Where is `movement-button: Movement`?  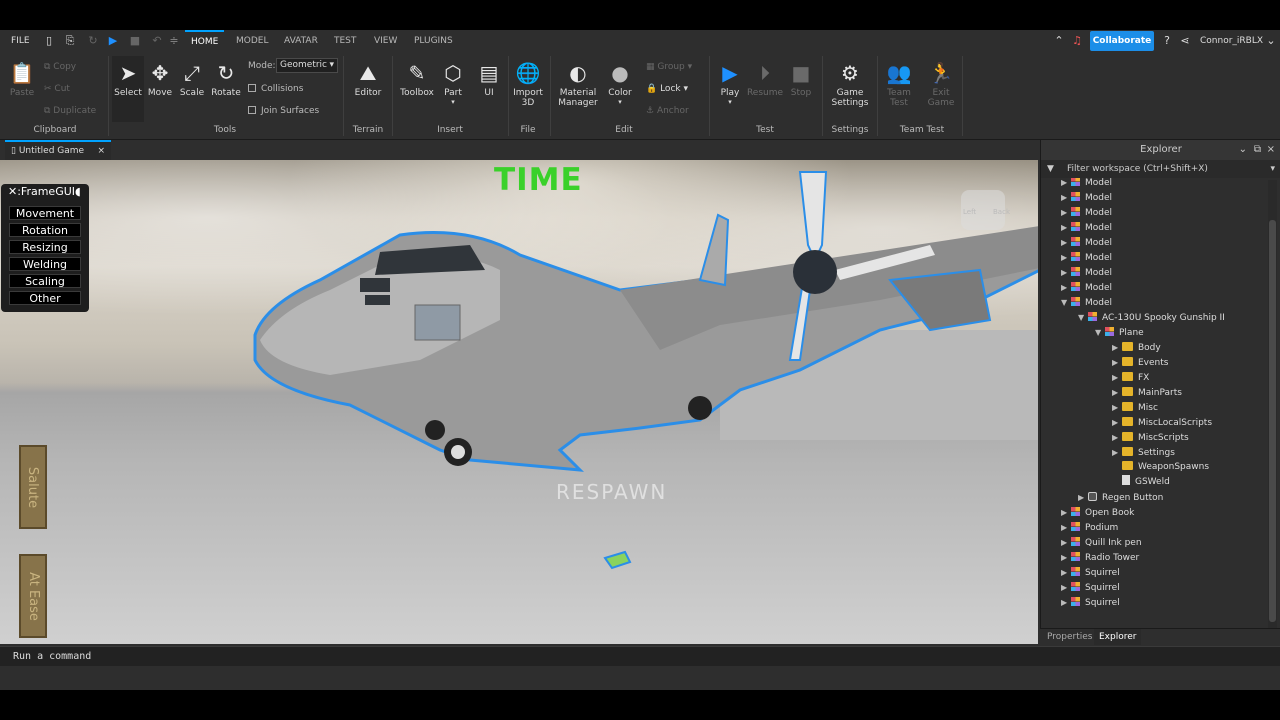
movement-button: Movement is located at coordinates (45, 213).